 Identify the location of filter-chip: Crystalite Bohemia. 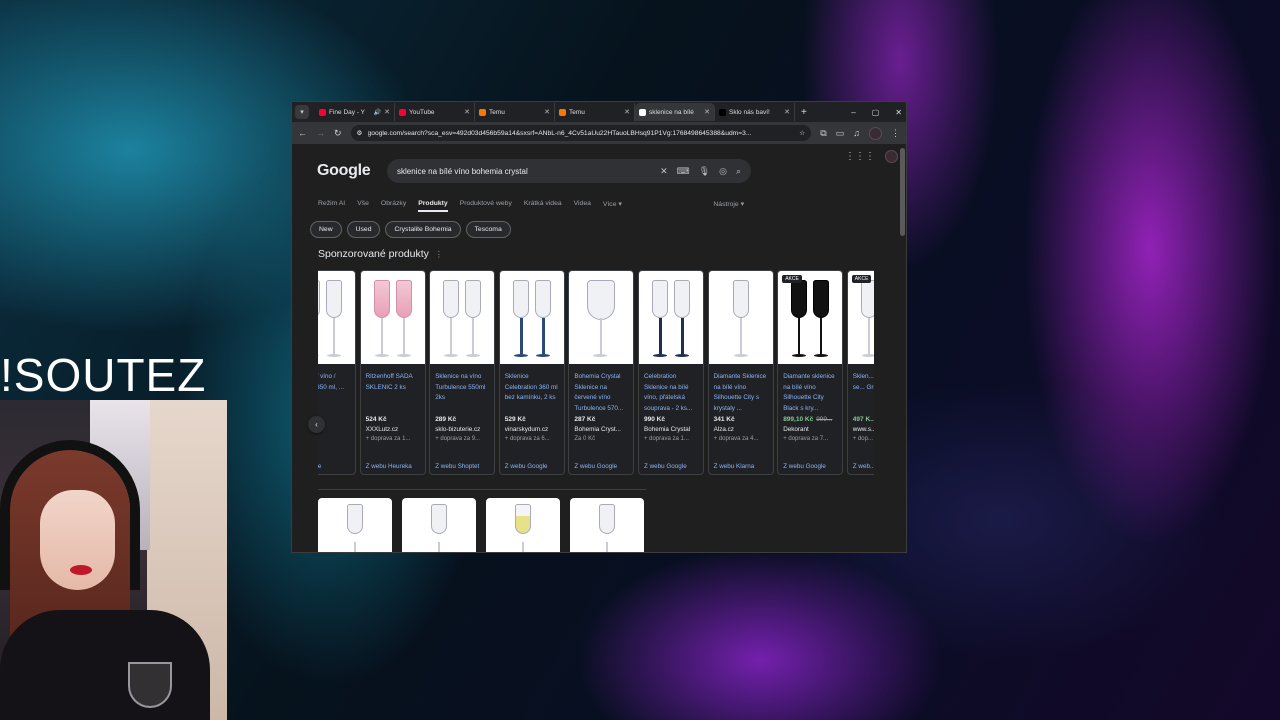
(423, 229).